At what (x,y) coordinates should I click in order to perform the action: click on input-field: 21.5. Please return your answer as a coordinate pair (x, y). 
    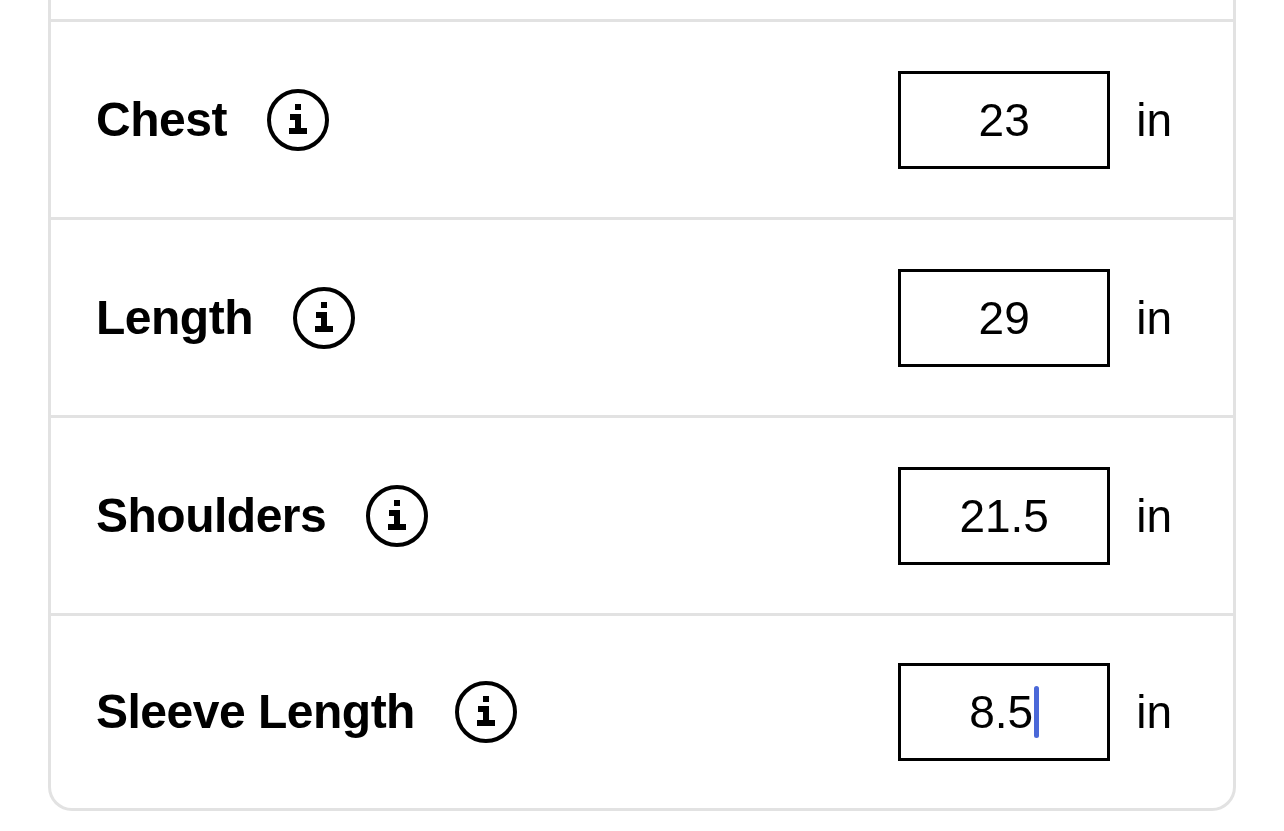
    Looking at the image, I should click on (1004, 515).